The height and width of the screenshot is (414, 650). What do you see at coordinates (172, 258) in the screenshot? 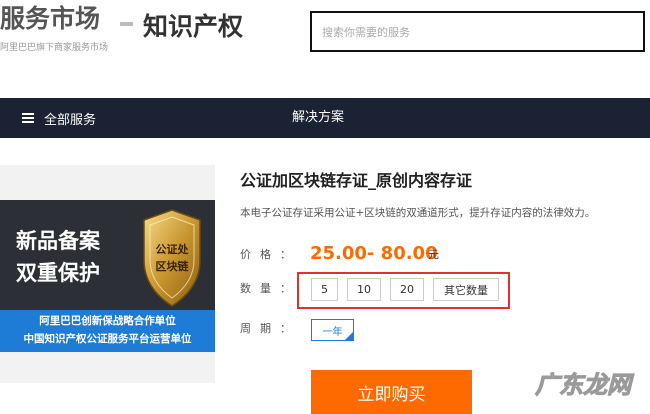
I see `shield-icon: 公证处 区块链` at bounding box center [172, 258].